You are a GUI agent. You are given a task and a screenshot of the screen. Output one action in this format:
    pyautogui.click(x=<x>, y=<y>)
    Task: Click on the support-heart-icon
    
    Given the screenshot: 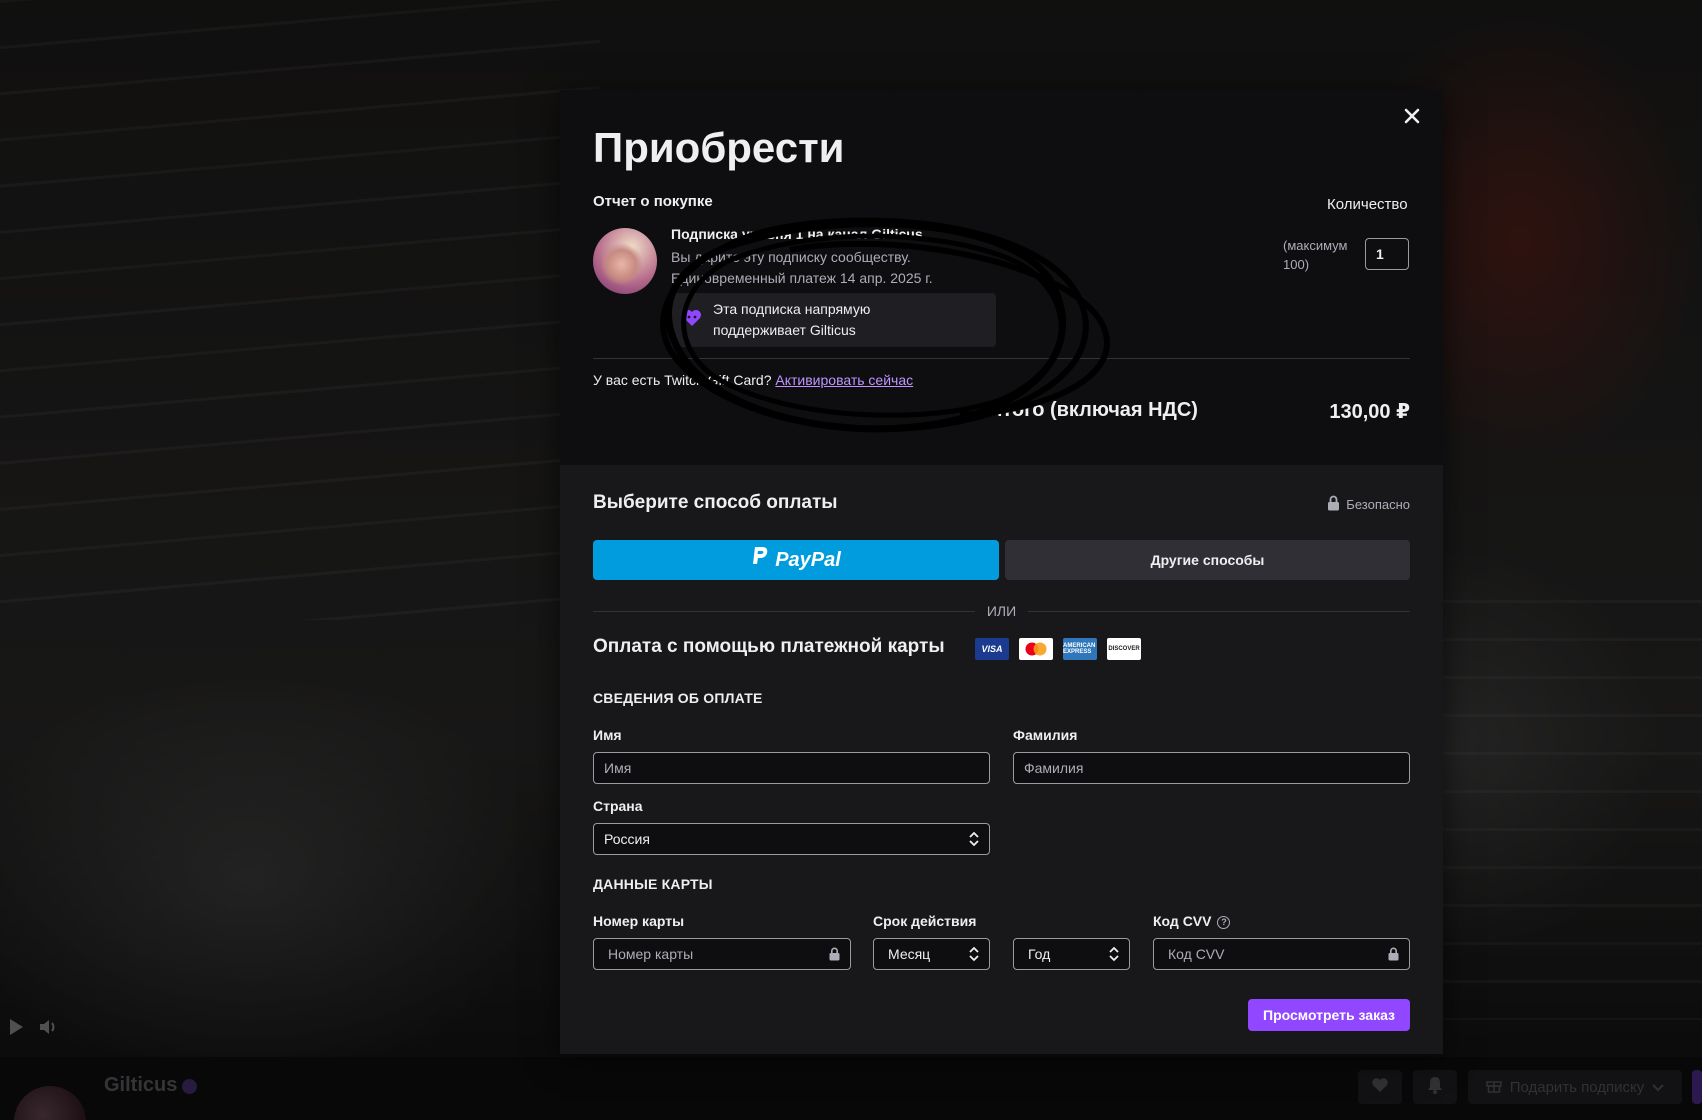 What is the action you would take?
    pyautogui.click(x=692, y=320)
    